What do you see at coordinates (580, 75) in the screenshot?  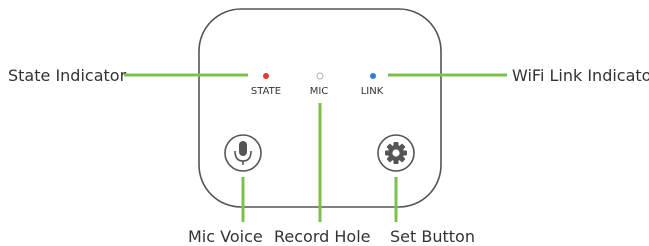 I see `wifi-link-indicator-label: WiFi Link Indicator` at bounding box center [580, 75].